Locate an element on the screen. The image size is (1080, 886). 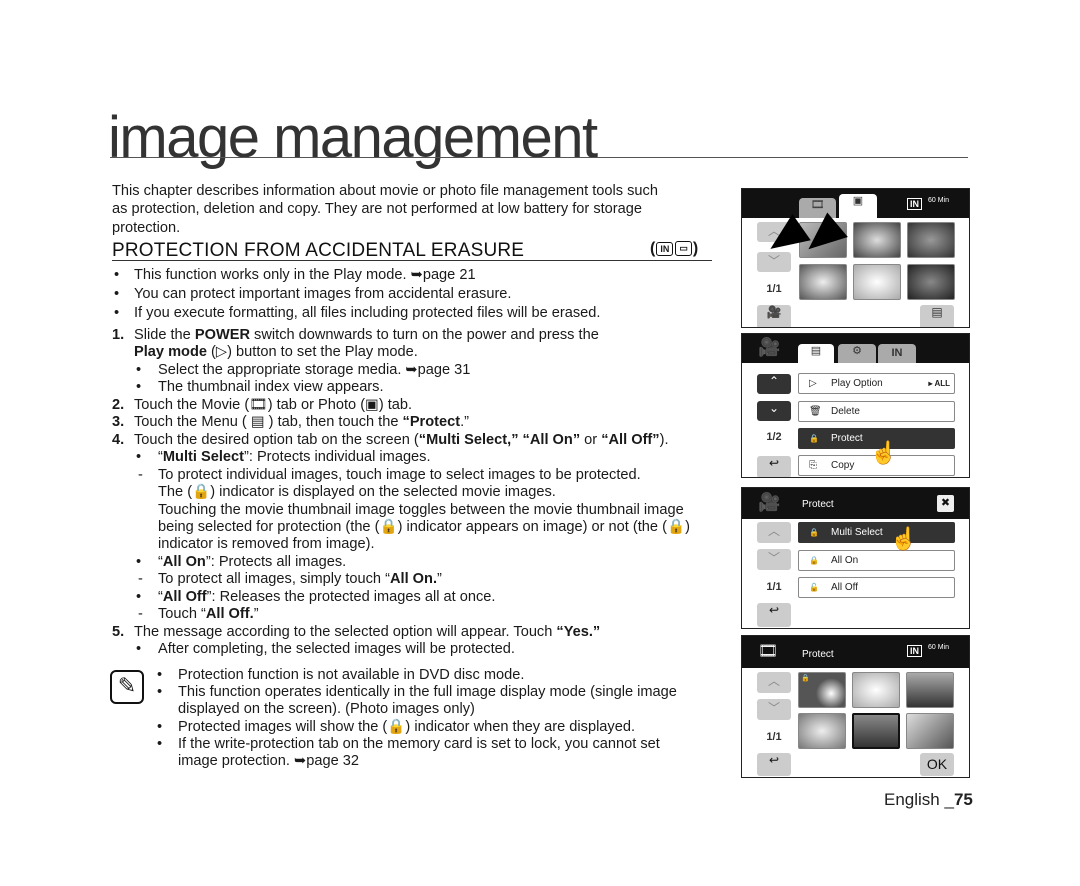
option-all-on: 🔒 All On is located at coordinates (876, 560).